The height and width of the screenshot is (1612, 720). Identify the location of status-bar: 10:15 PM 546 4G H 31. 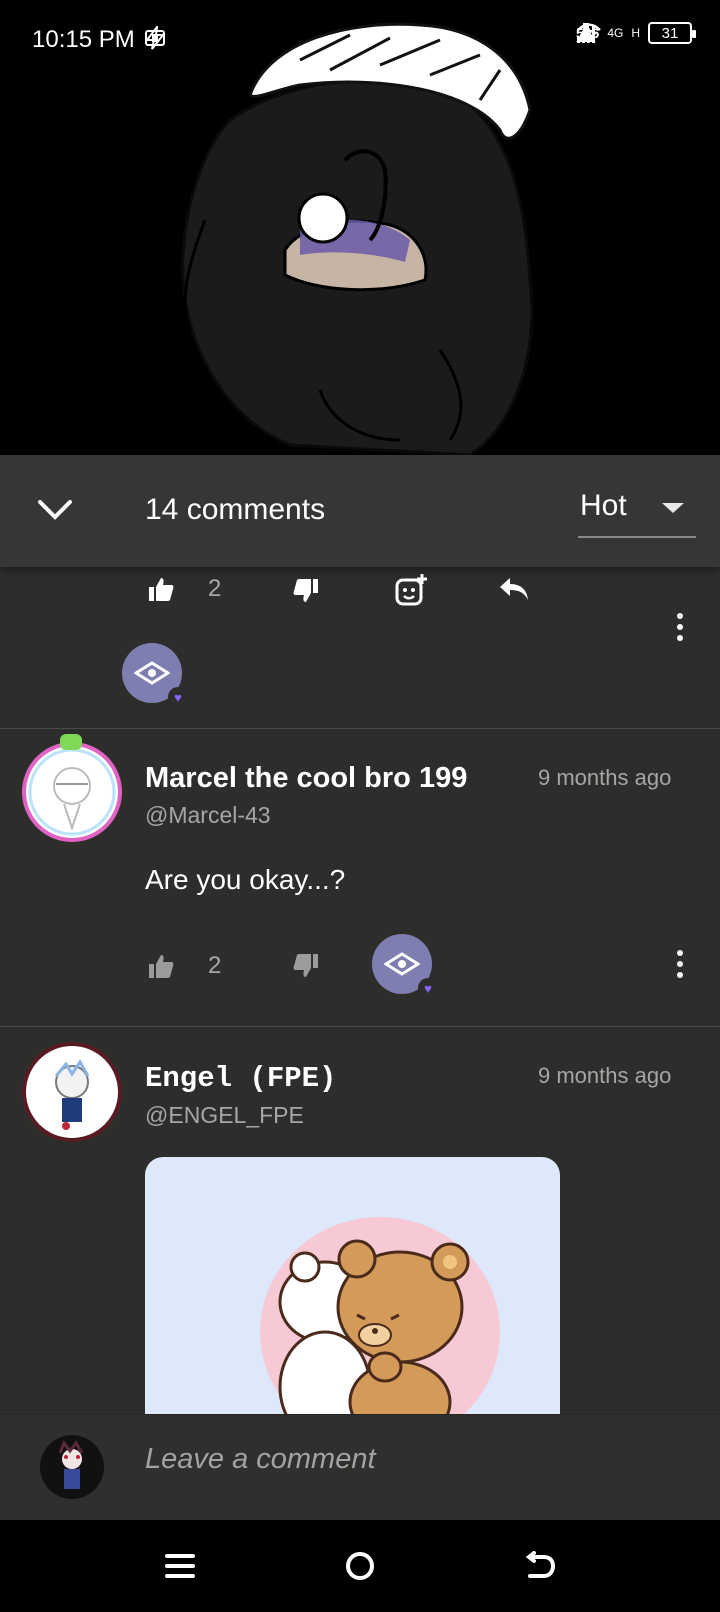
(360, 40).